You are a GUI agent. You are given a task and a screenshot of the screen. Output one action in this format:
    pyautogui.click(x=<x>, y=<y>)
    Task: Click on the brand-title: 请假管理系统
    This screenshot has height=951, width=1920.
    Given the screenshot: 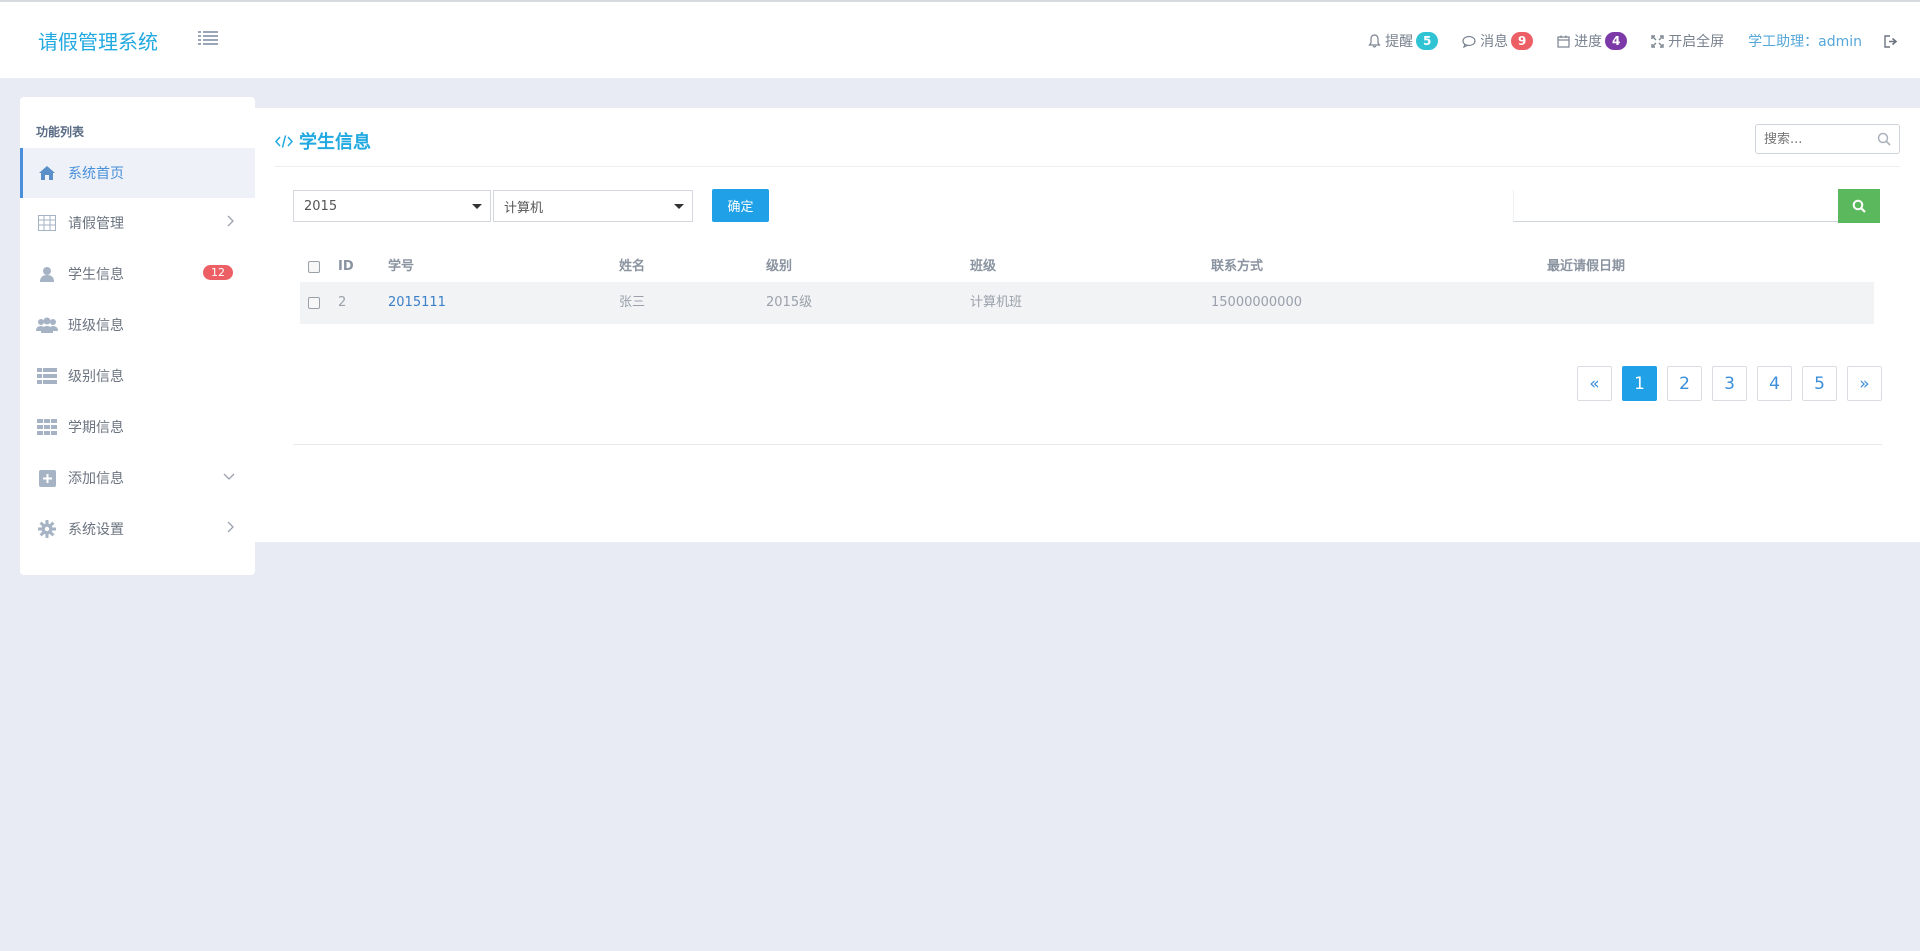 What is the action you would take?
    pyautogui.click(x=98, y=40)
    